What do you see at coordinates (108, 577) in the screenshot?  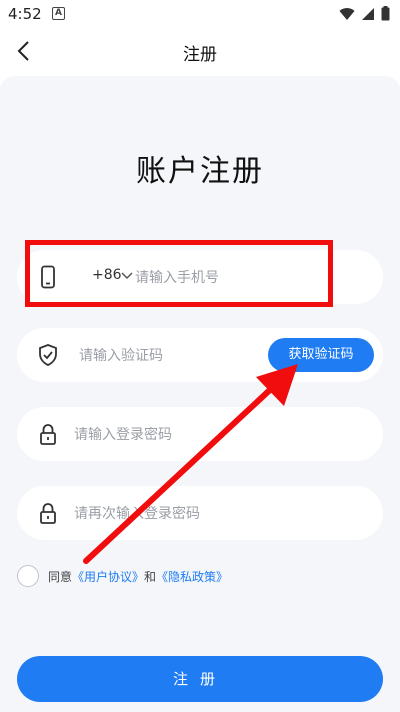 I see `user-agreement-link: 《用户协议》` at bounding box center [108, 577].